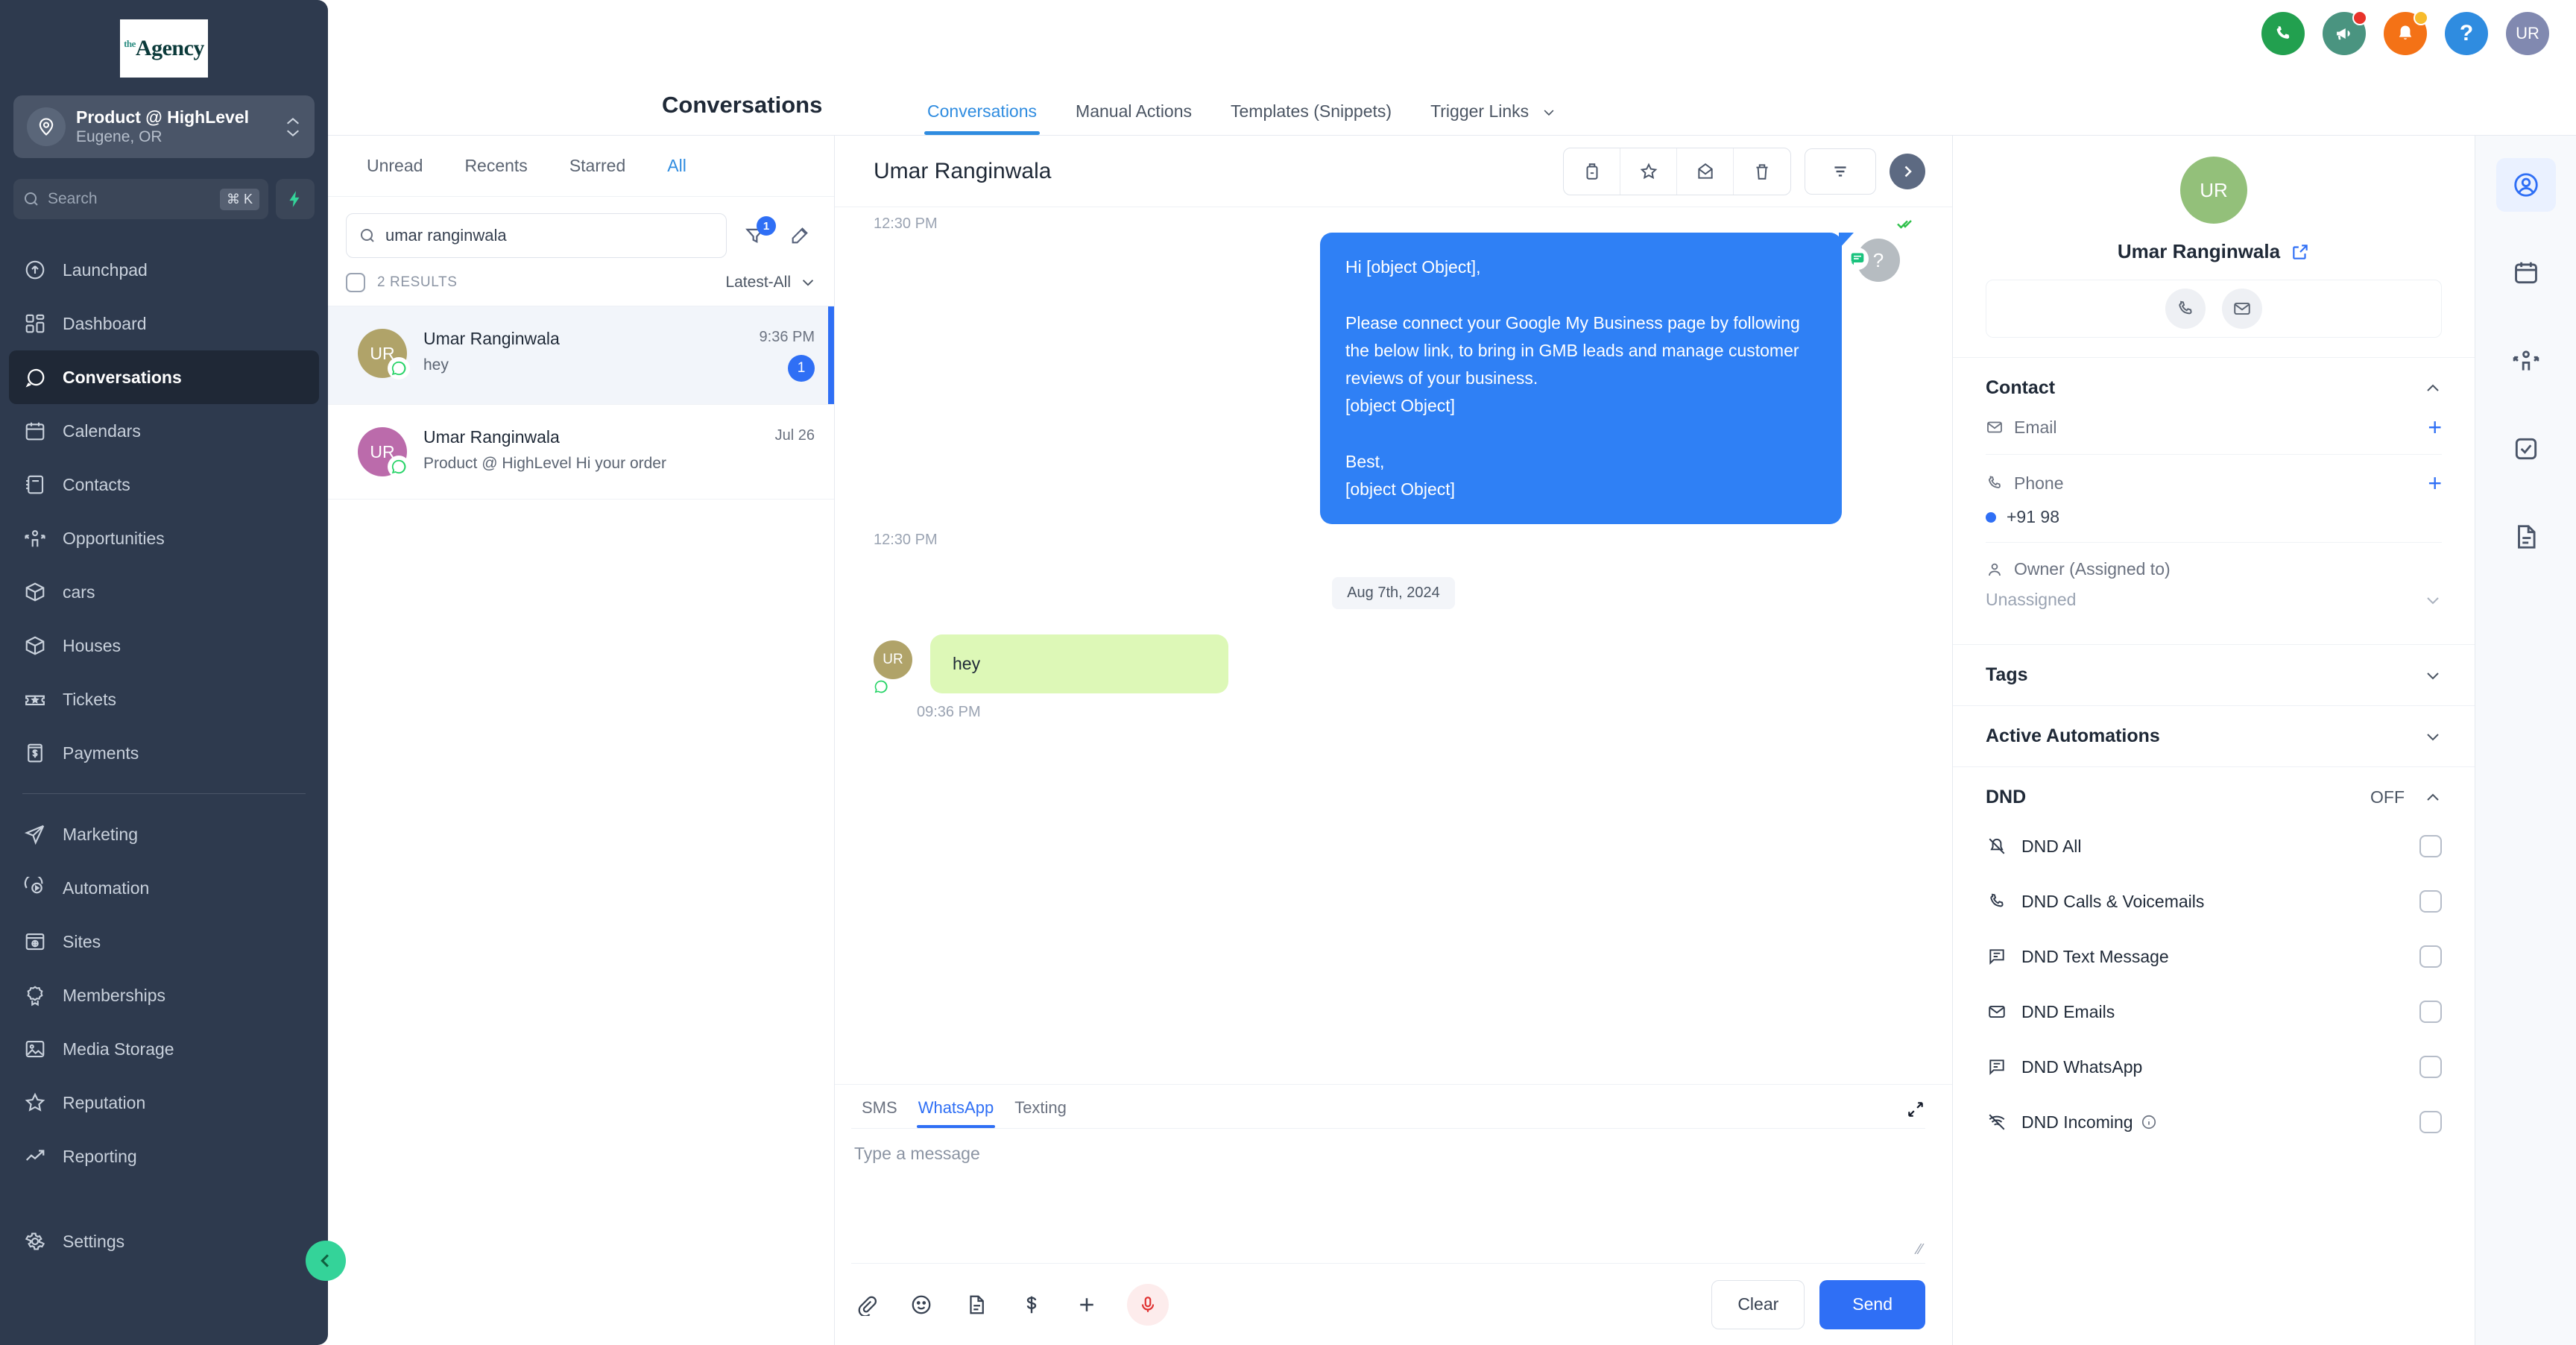 This screenshot has height=1345, width=2576. I want to click on composer-tab-texting: Texting, so click(1040, 1113).